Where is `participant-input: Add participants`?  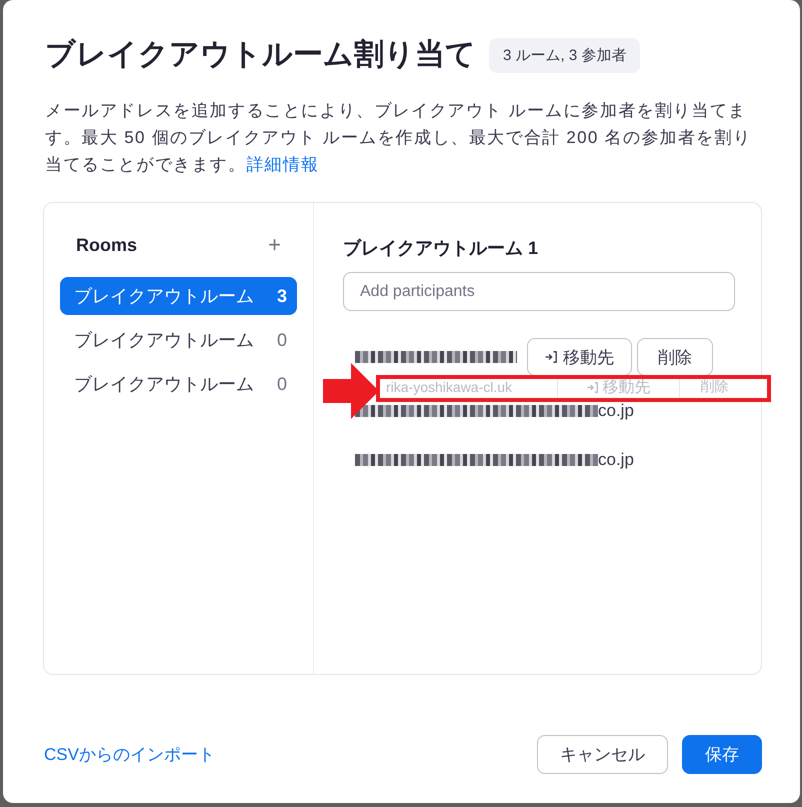
participant-input: Add participants is located at coordinates (539, 291).